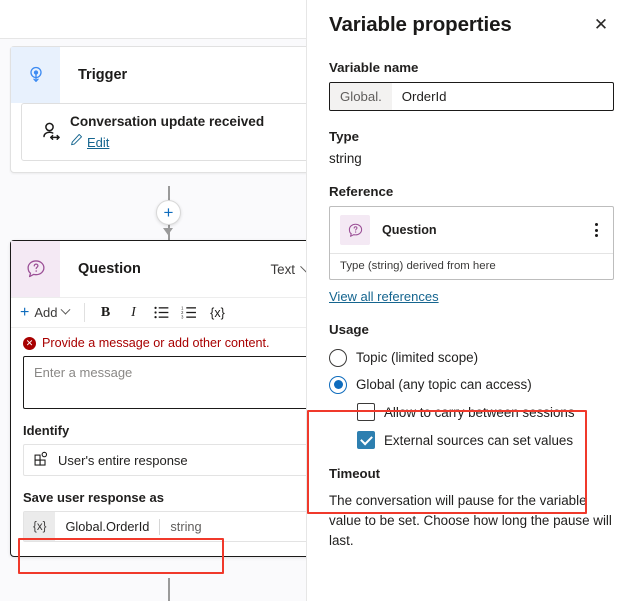  I want to click on question-rich-text-toolbar: + Add B I 1 2 3 {x}, so click(158, 312).